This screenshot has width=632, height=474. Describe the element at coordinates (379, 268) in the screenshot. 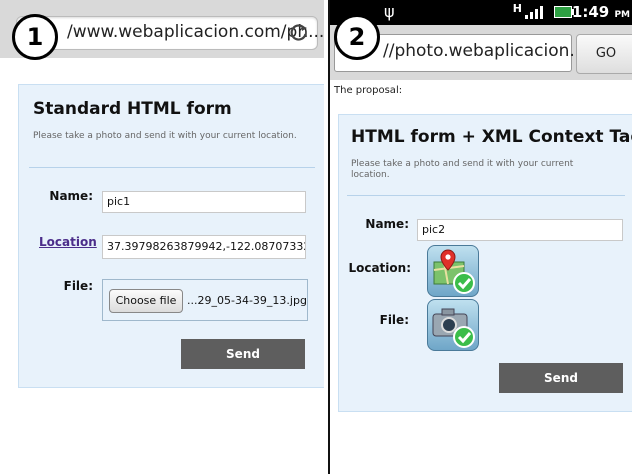

I see `right-location-label: Location:` at that location.